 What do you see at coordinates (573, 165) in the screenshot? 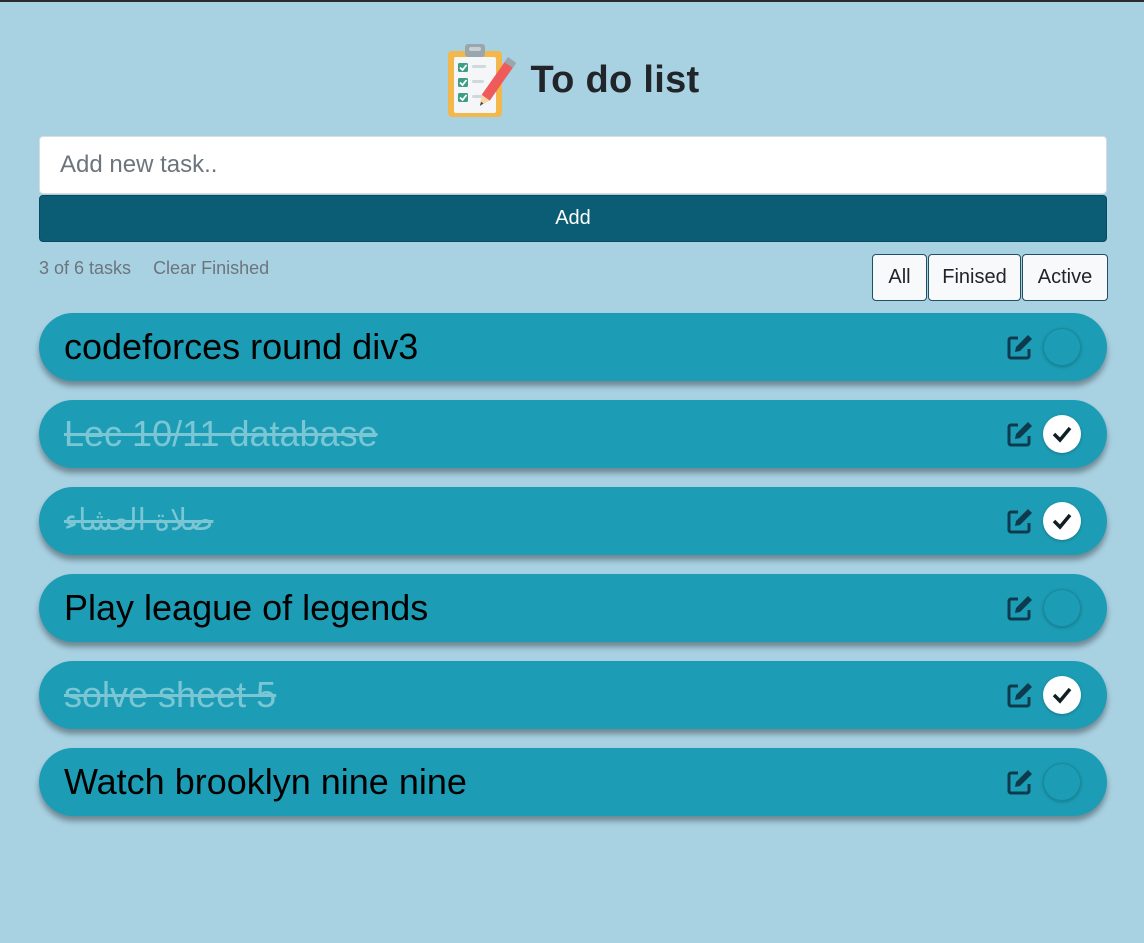
I see `new-task-input` at bounding box center [573, 165].